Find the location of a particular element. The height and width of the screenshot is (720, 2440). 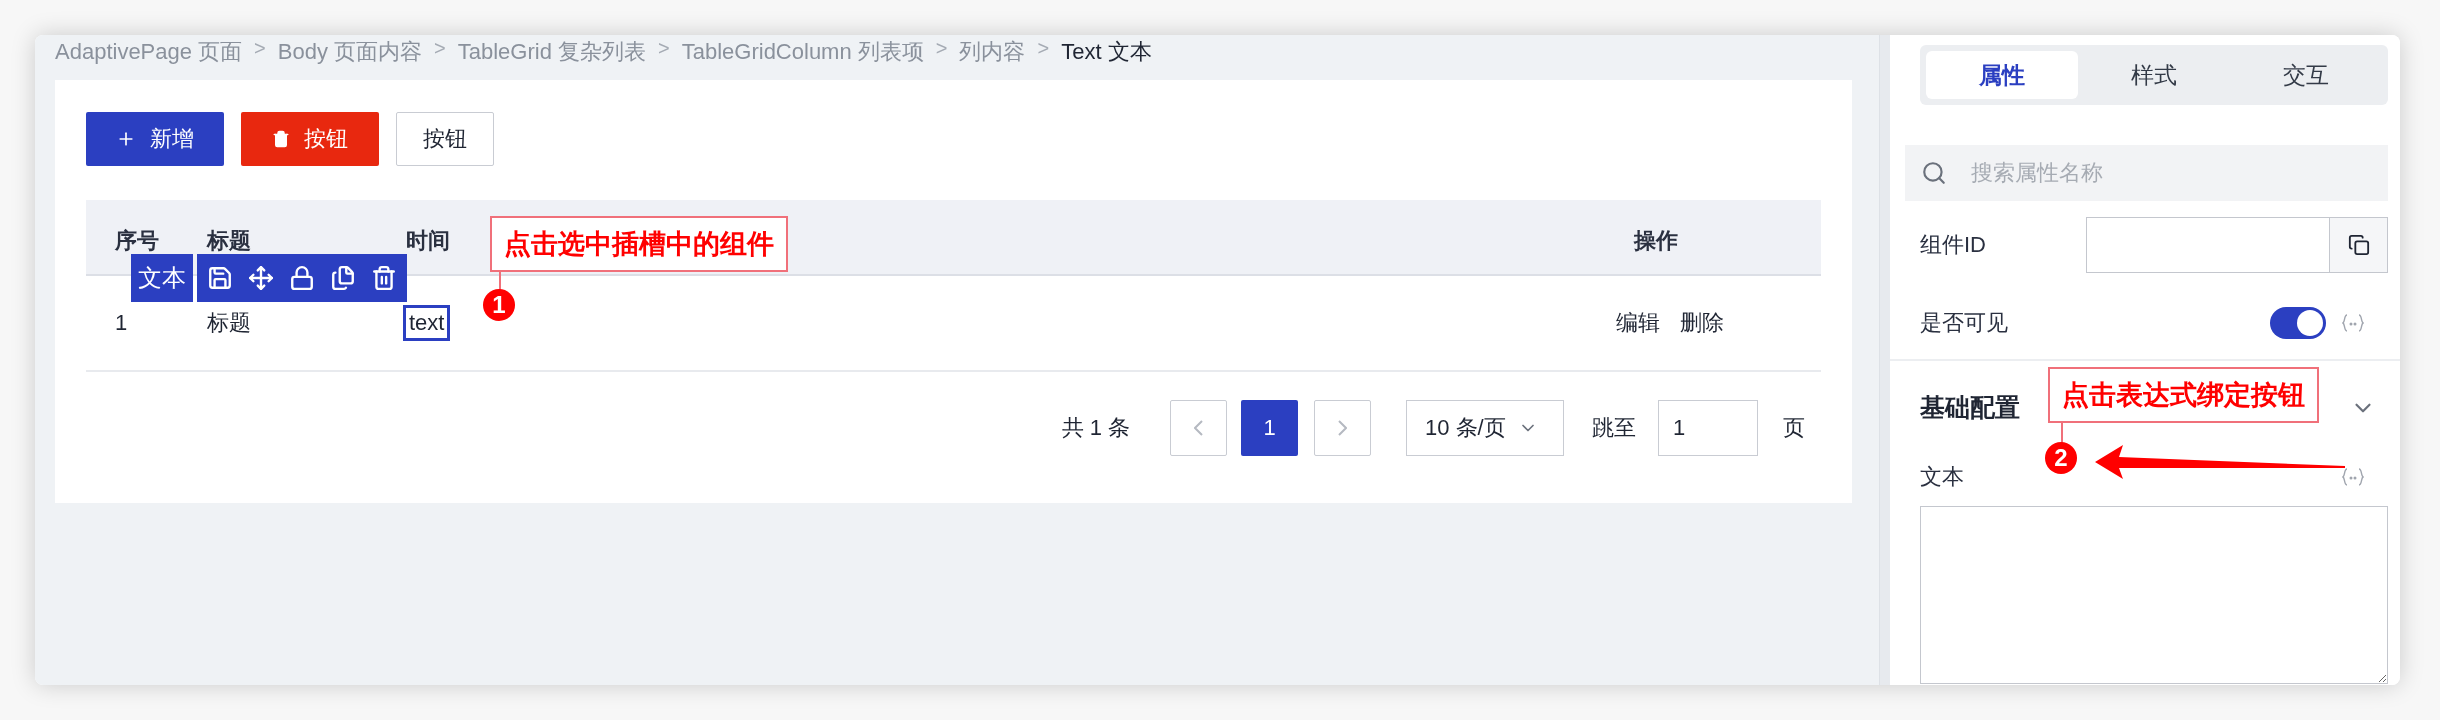

id-field is located at coordinates (2237, 245).